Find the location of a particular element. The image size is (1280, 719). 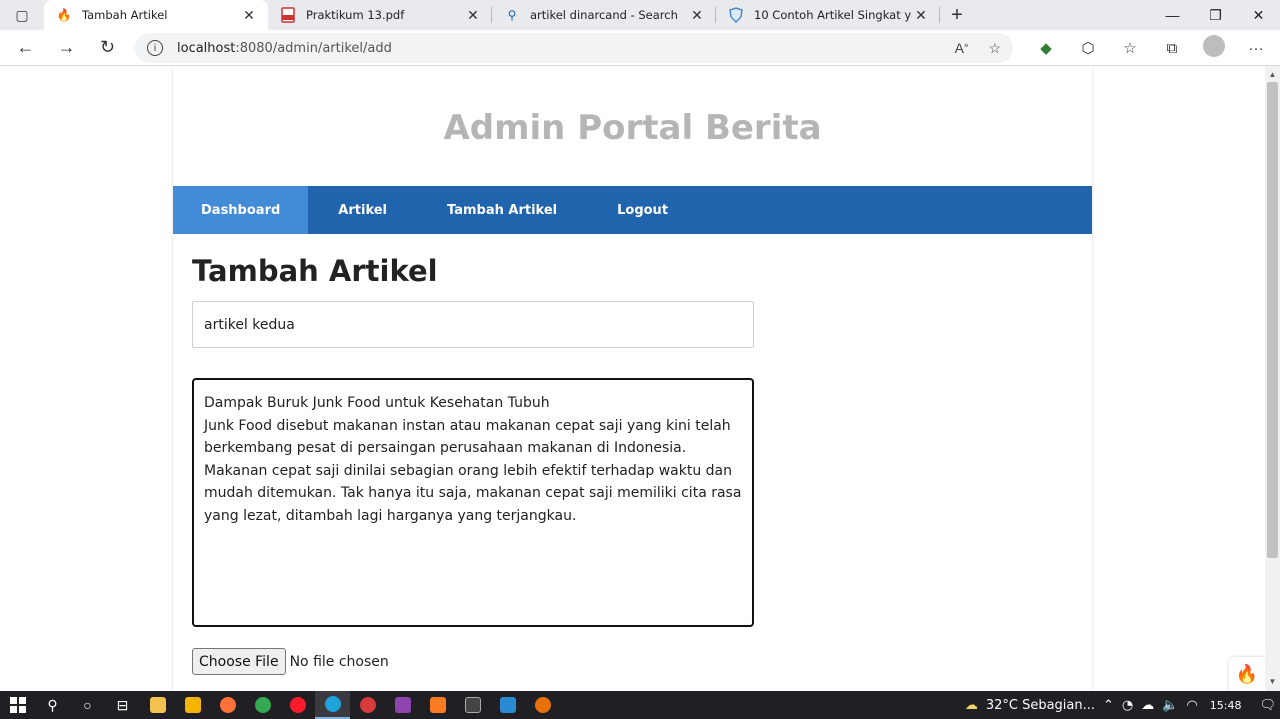

scrollbar-thumb is located at coordinates (1272, 320).